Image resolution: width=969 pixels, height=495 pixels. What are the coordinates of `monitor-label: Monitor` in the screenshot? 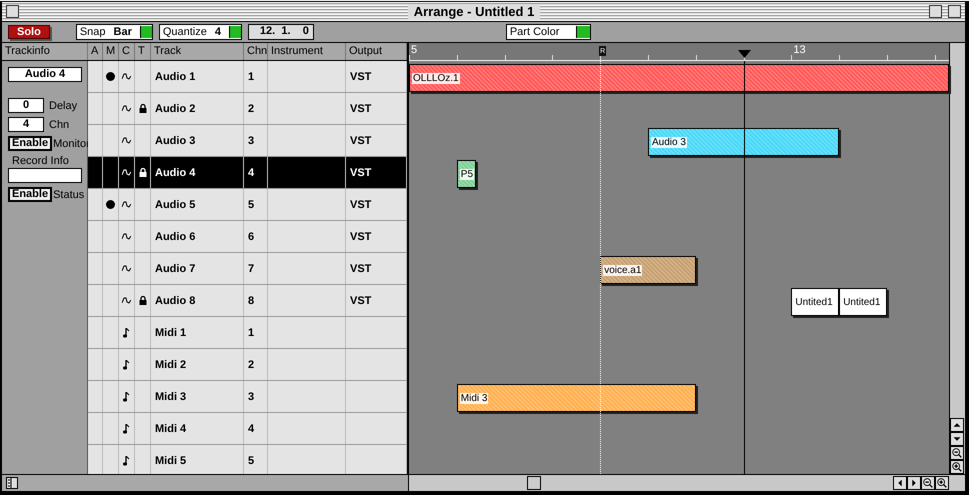 It's located at (71, 144).